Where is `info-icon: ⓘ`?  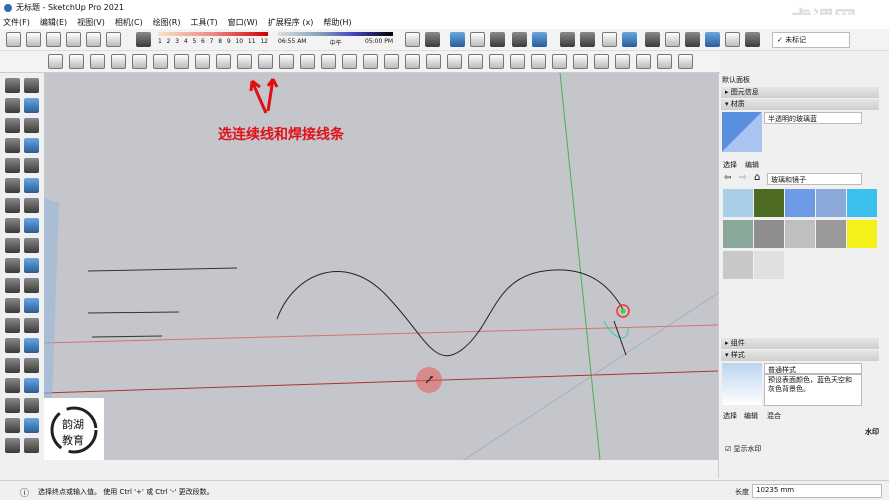
info-icon: ⓘ is located at coordinates (24, 492).